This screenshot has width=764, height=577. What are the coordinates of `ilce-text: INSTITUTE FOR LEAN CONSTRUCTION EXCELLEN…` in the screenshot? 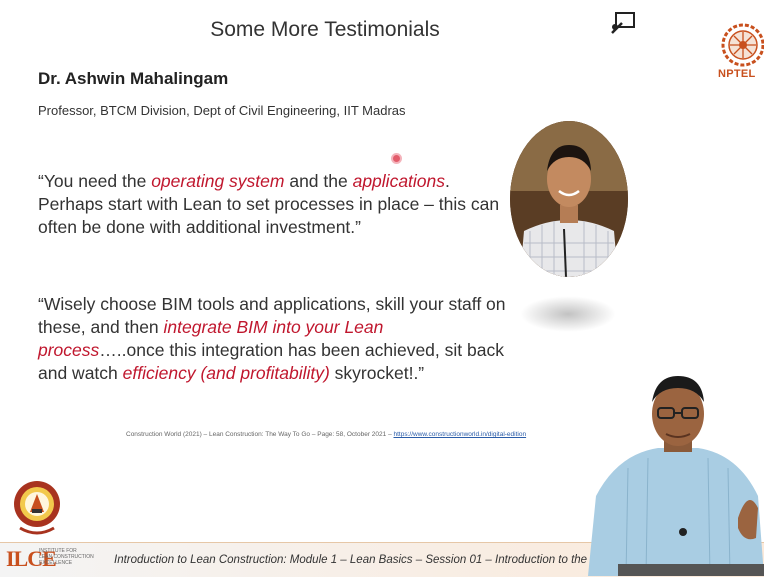 It's located at (66, 557).